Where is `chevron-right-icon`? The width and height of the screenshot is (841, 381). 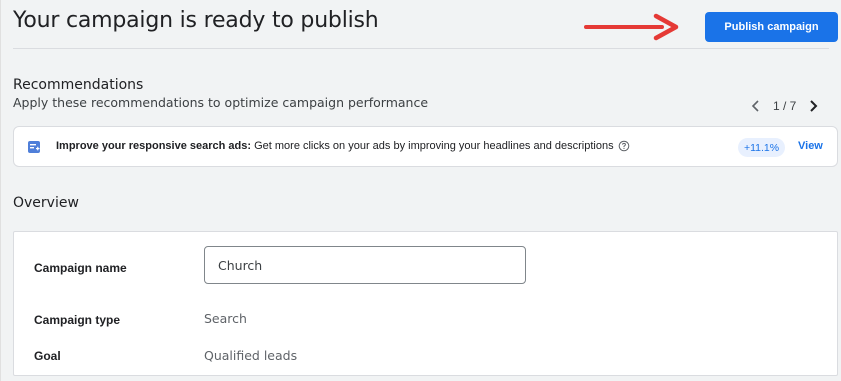 chevron-right-icon is located at coordinates (813, 106).